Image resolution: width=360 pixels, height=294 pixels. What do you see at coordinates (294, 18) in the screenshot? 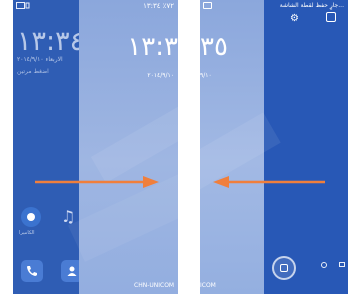
I see `settings-icon: ⚙` at bounding box center [294, 18].